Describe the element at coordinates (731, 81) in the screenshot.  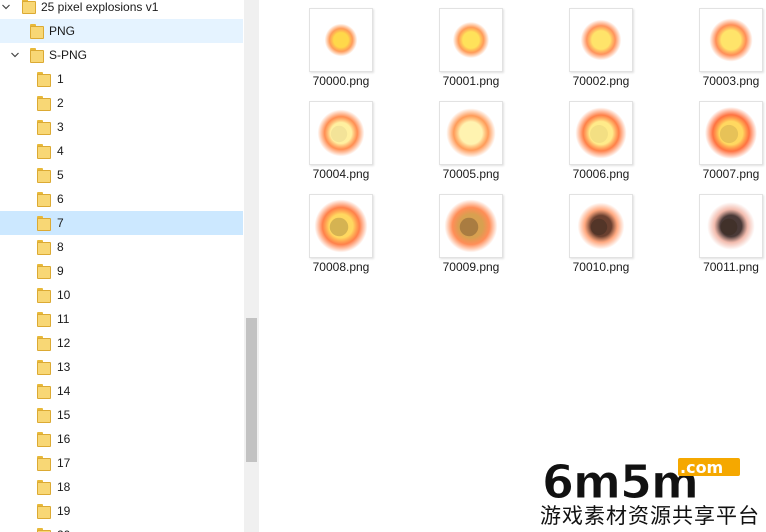
I see `file-name: 70003.png` at that location.